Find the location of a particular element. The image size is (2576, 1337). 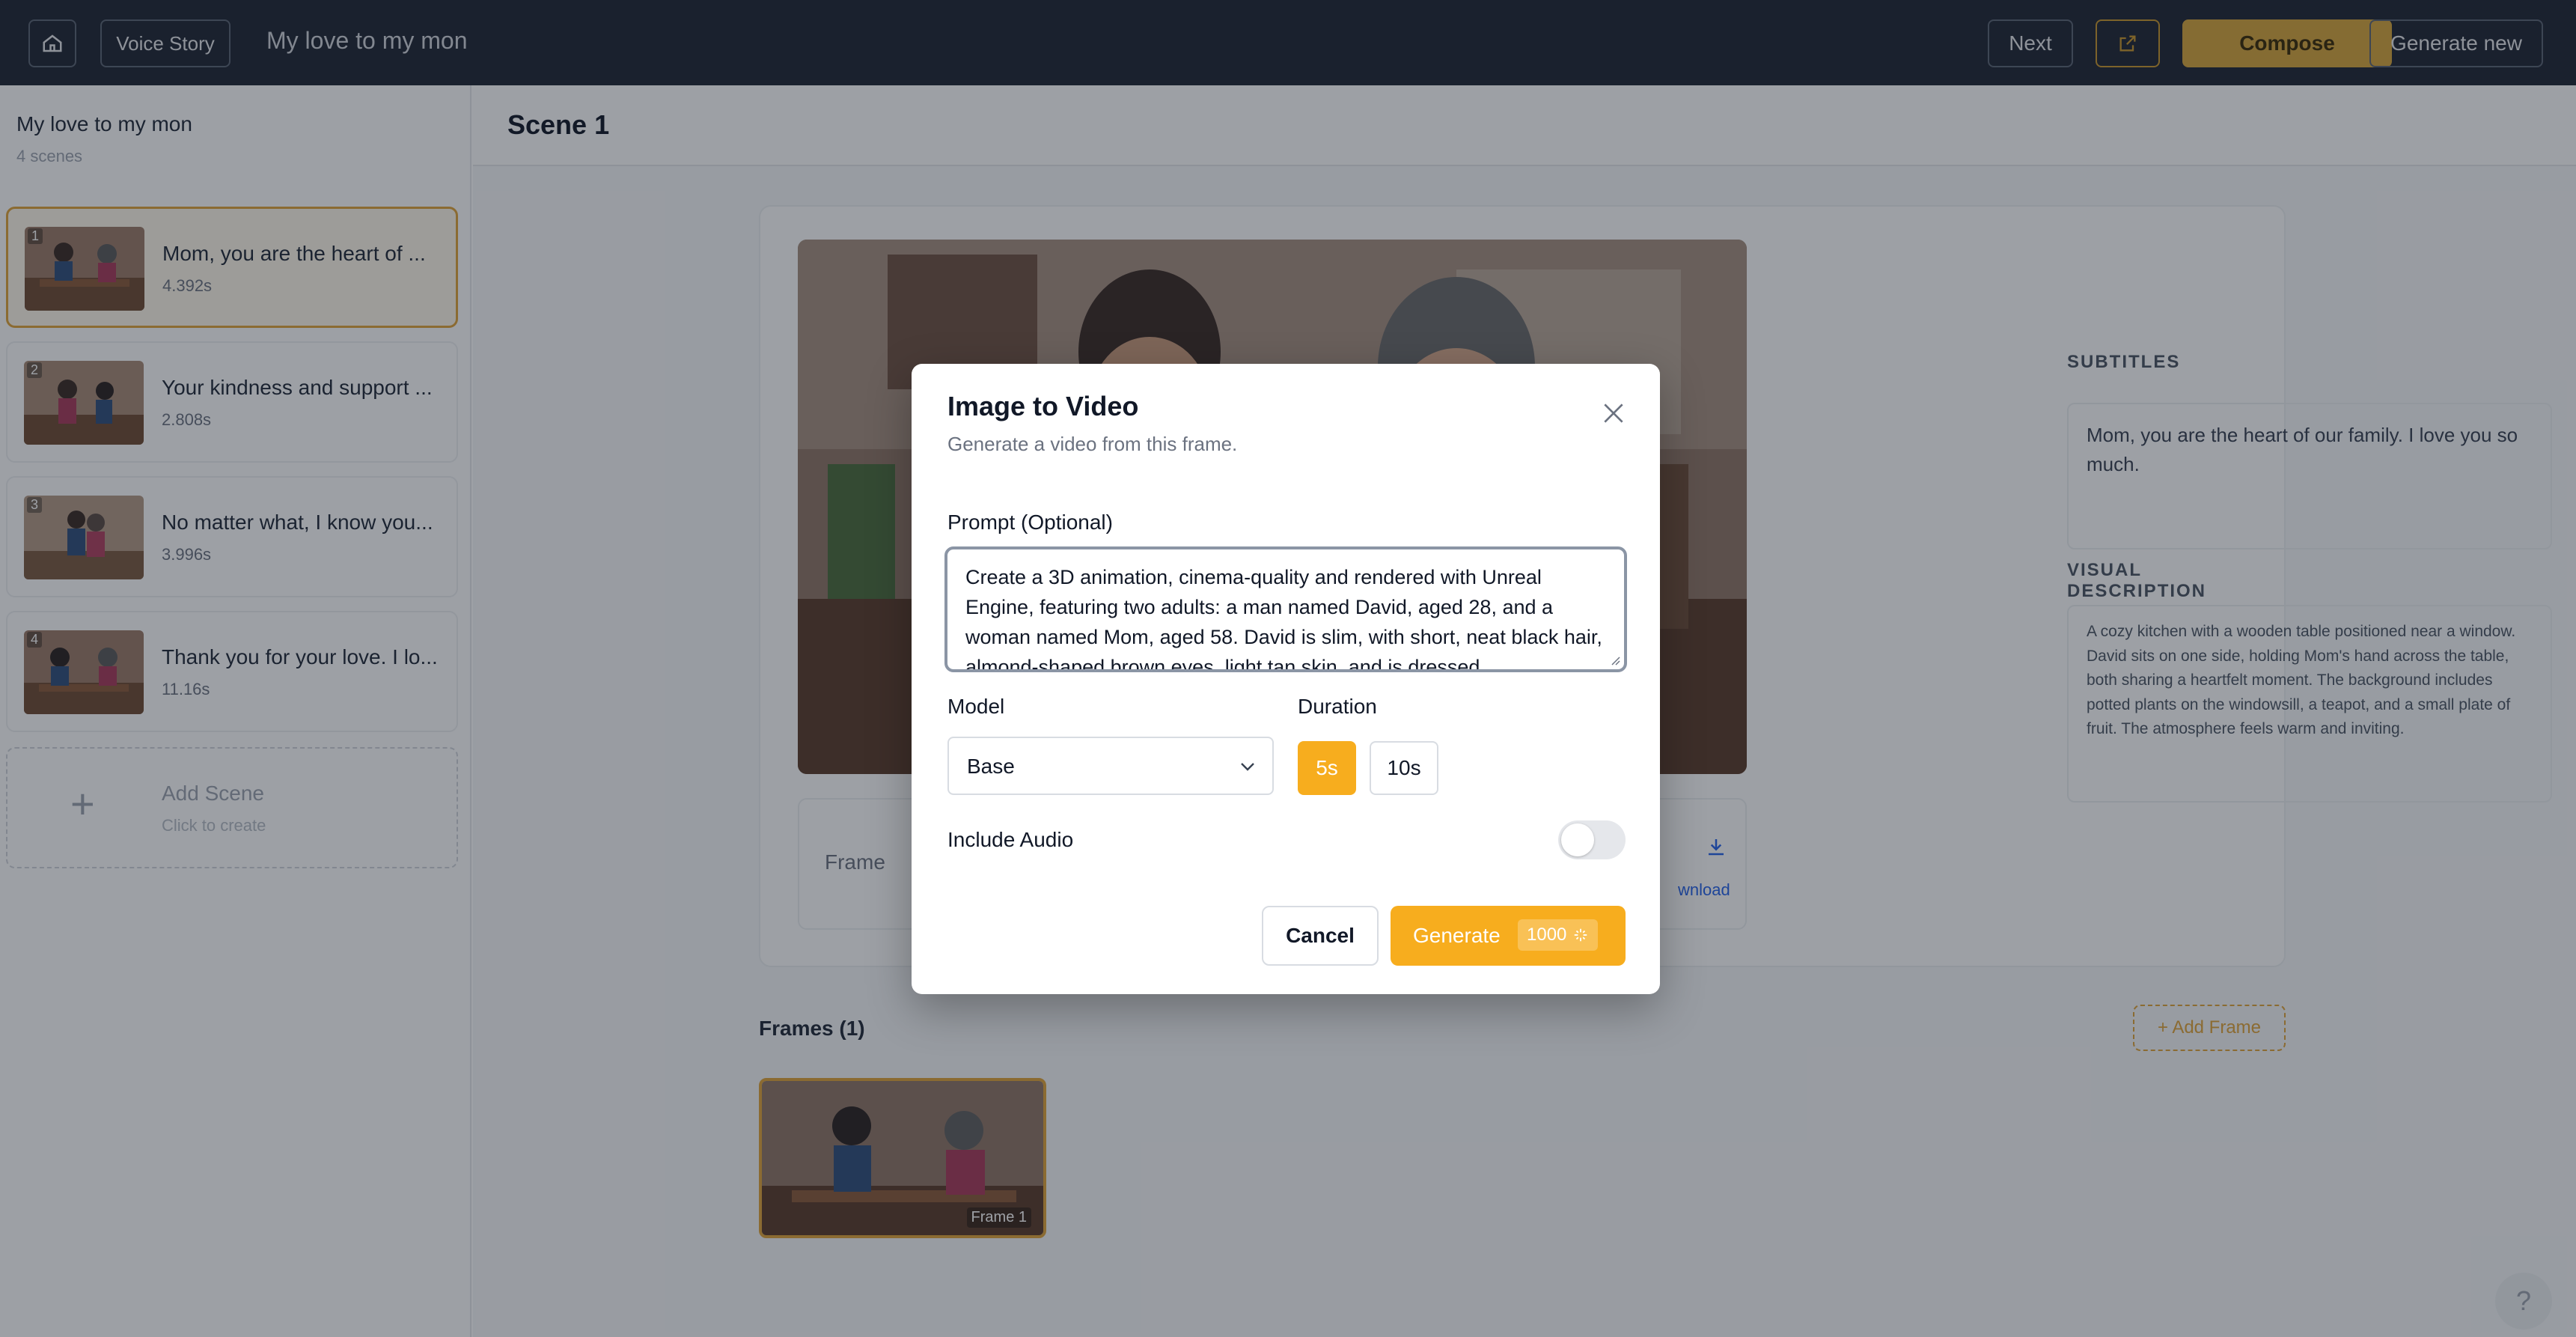

model-select: Base is located at coordinates (1110, 766).